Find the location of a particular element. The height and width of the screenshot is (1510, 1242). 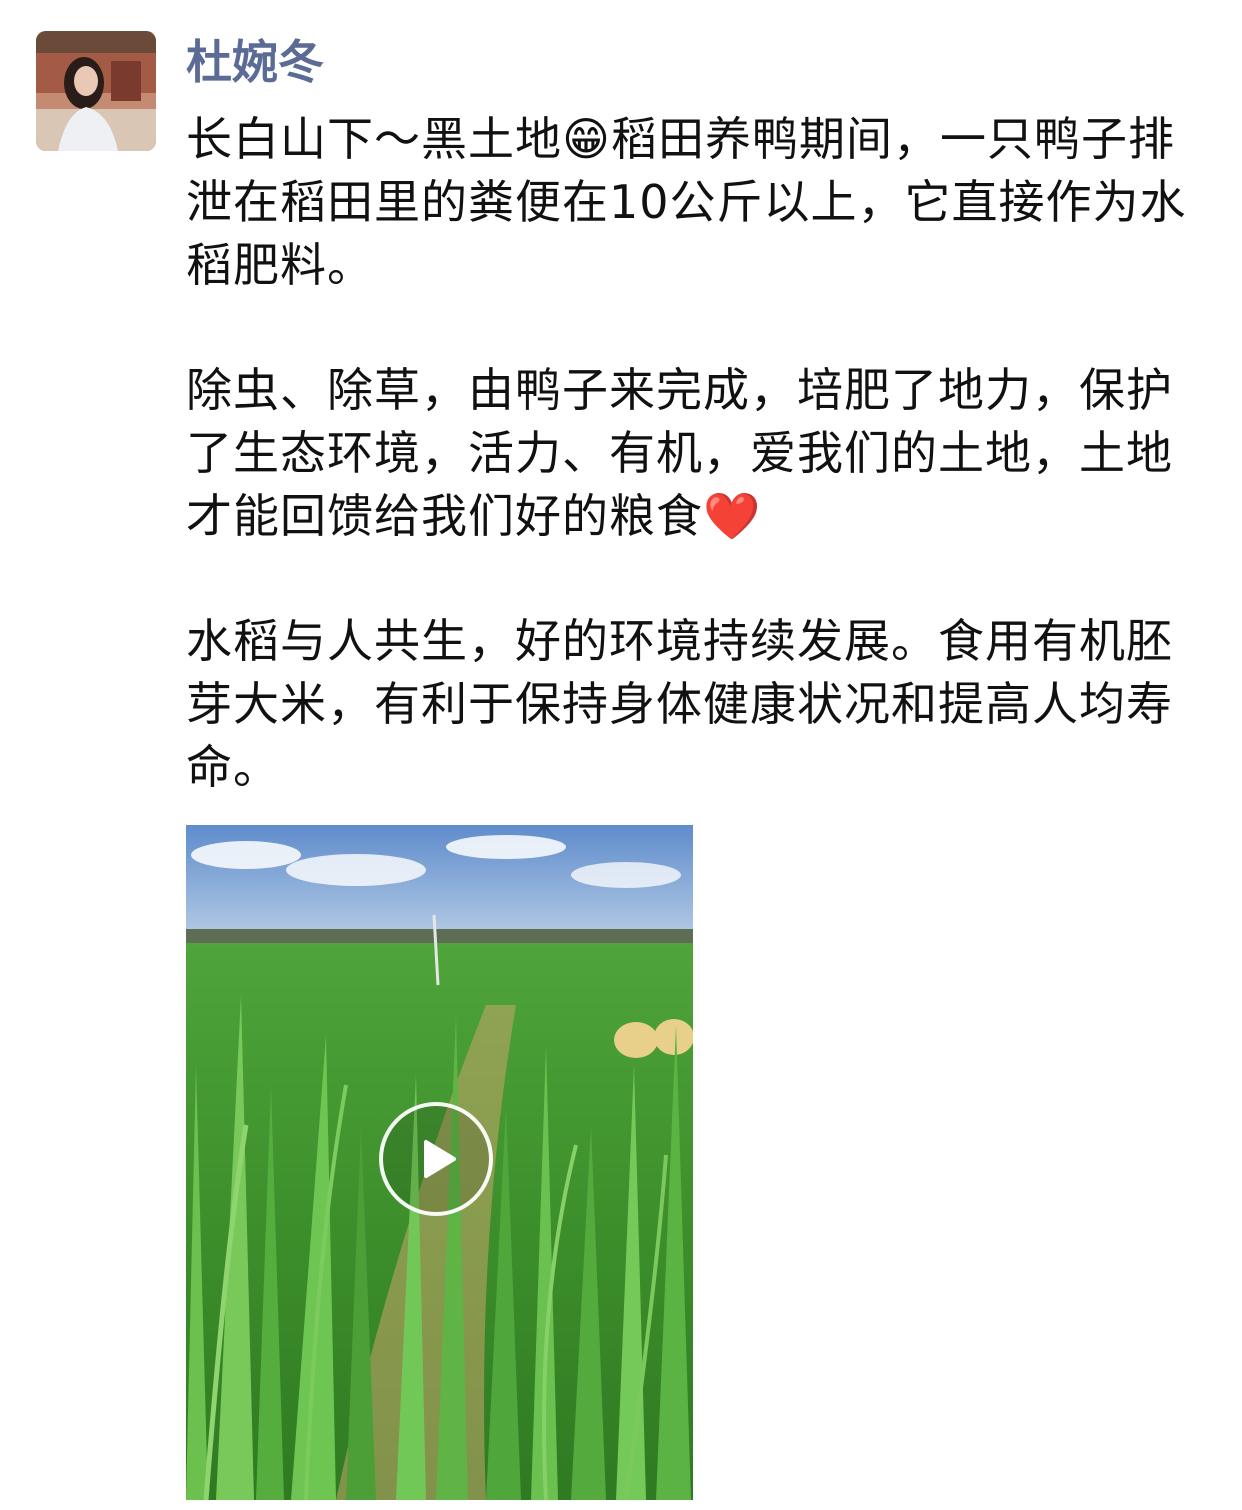

play-icon is located at coordinates (440, 1159).